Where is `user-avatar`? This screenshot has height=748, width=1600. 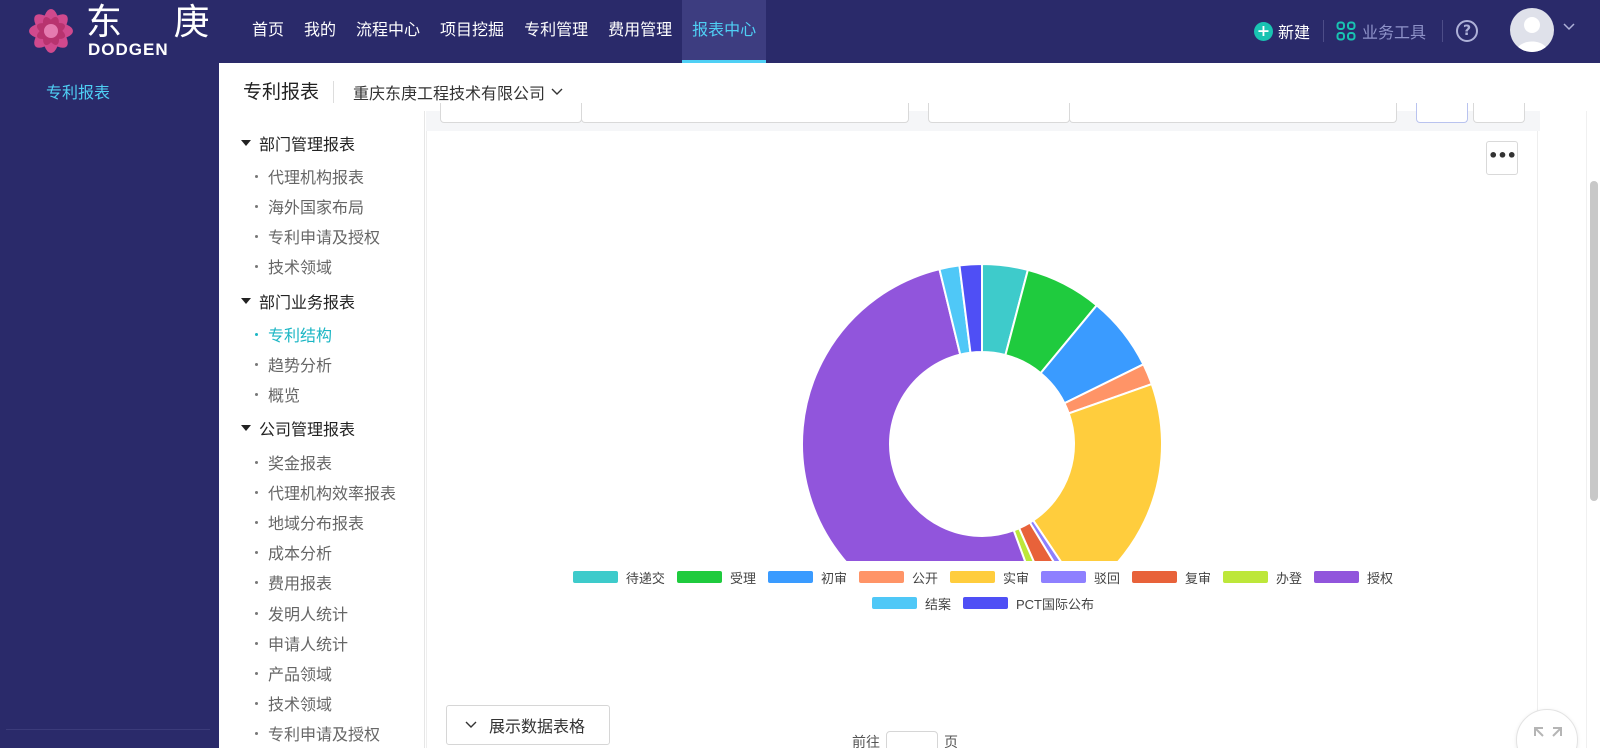
user-avatar is located at coordinates (1532, 30).